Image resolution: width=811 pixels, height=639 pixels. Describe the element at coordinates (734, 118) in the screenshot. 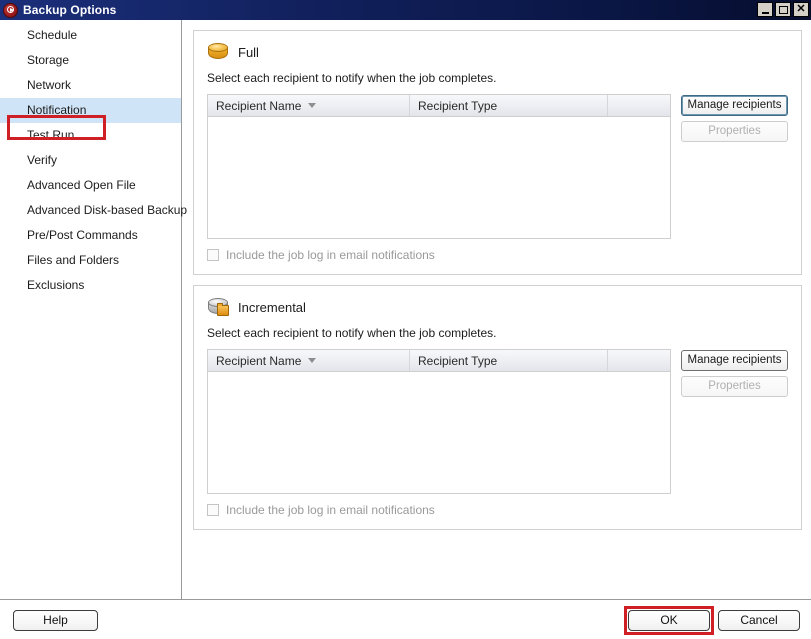

I see `full-action-buttons: Manage recipients Properties` at that location.